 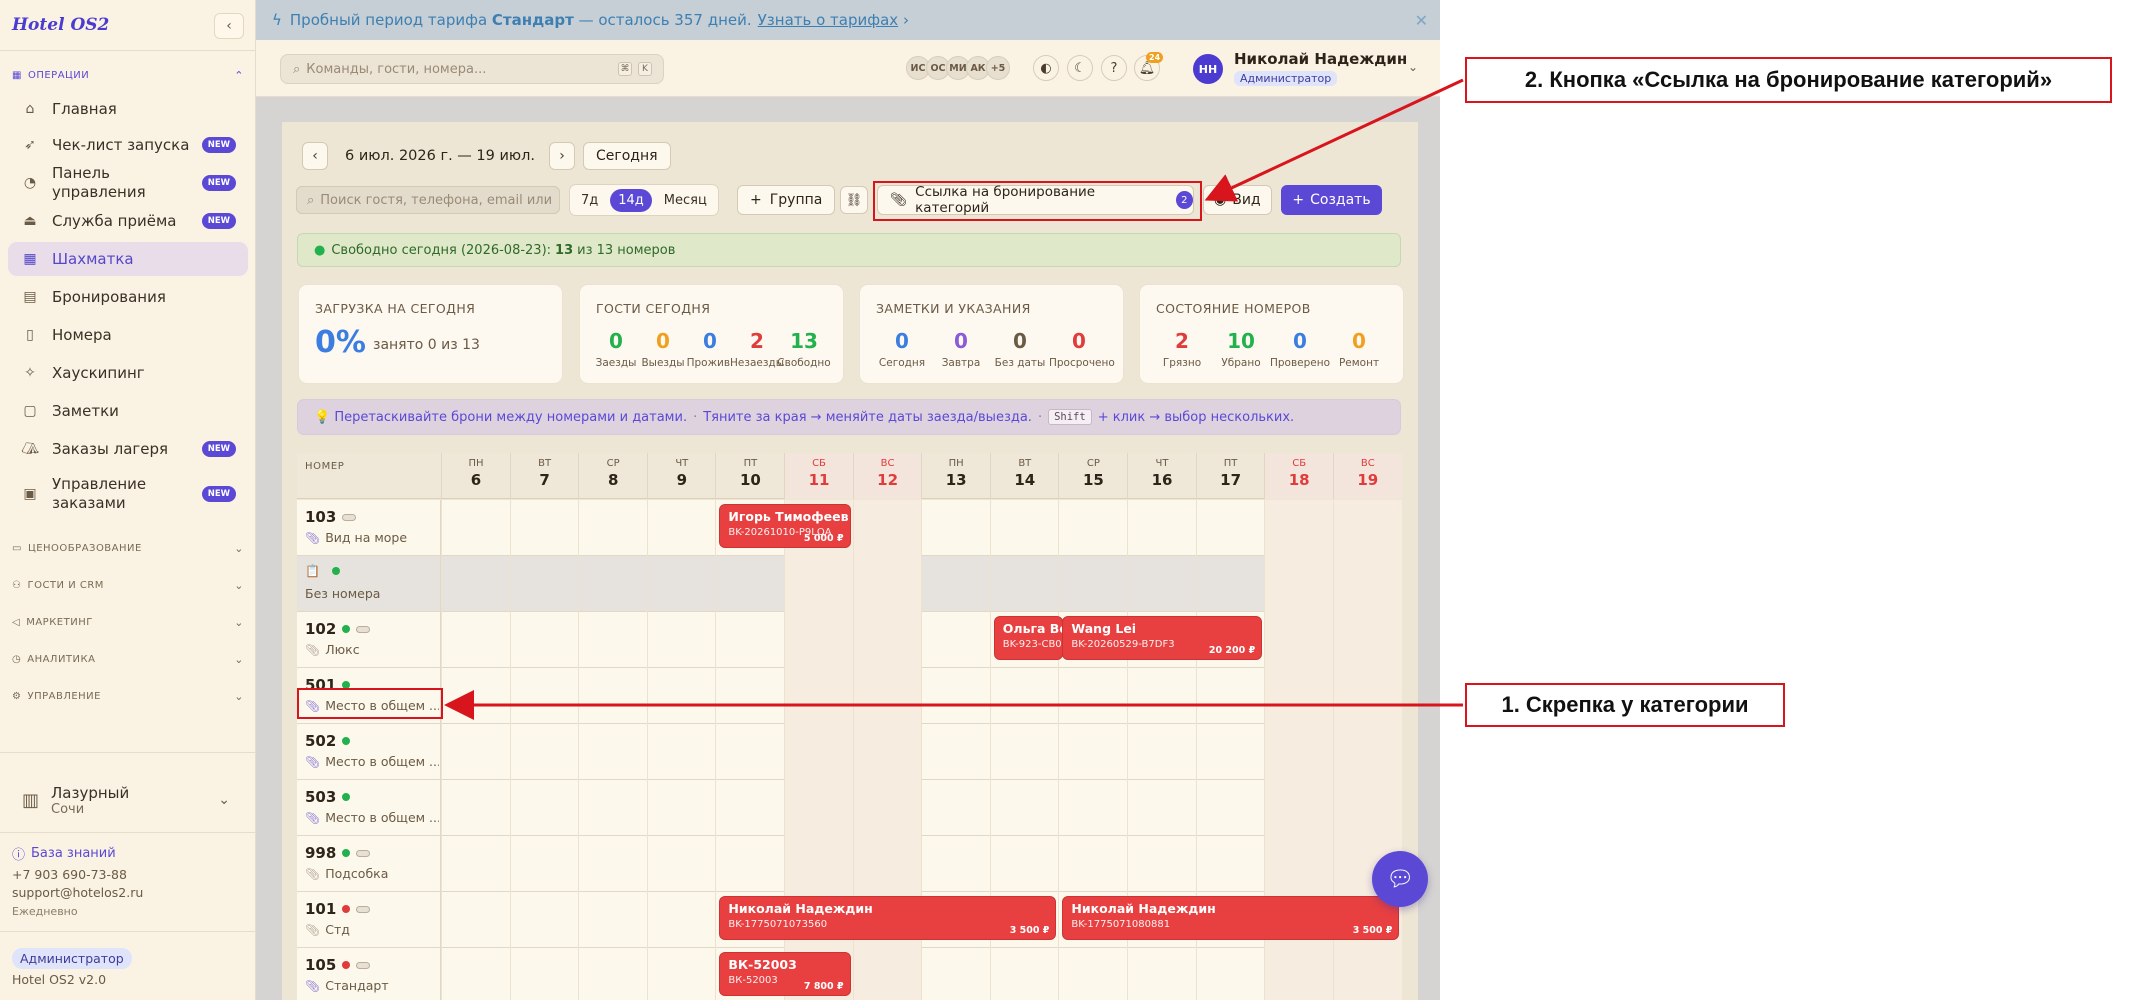 What do you see at coordinates (60, 25) in the screenshot?
I see `brand-logo: Hotel OS2` at bounding box center [60, 25].